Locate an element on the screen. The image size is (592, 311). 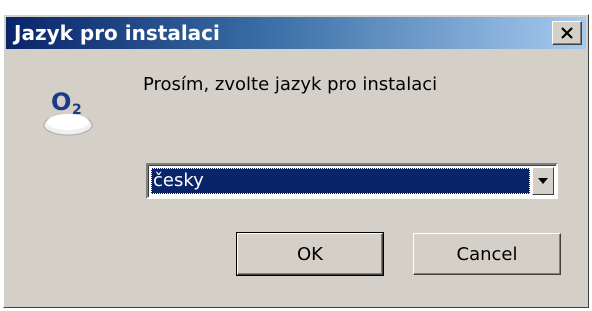
dropdown-button is located at coordinates (543, 181).